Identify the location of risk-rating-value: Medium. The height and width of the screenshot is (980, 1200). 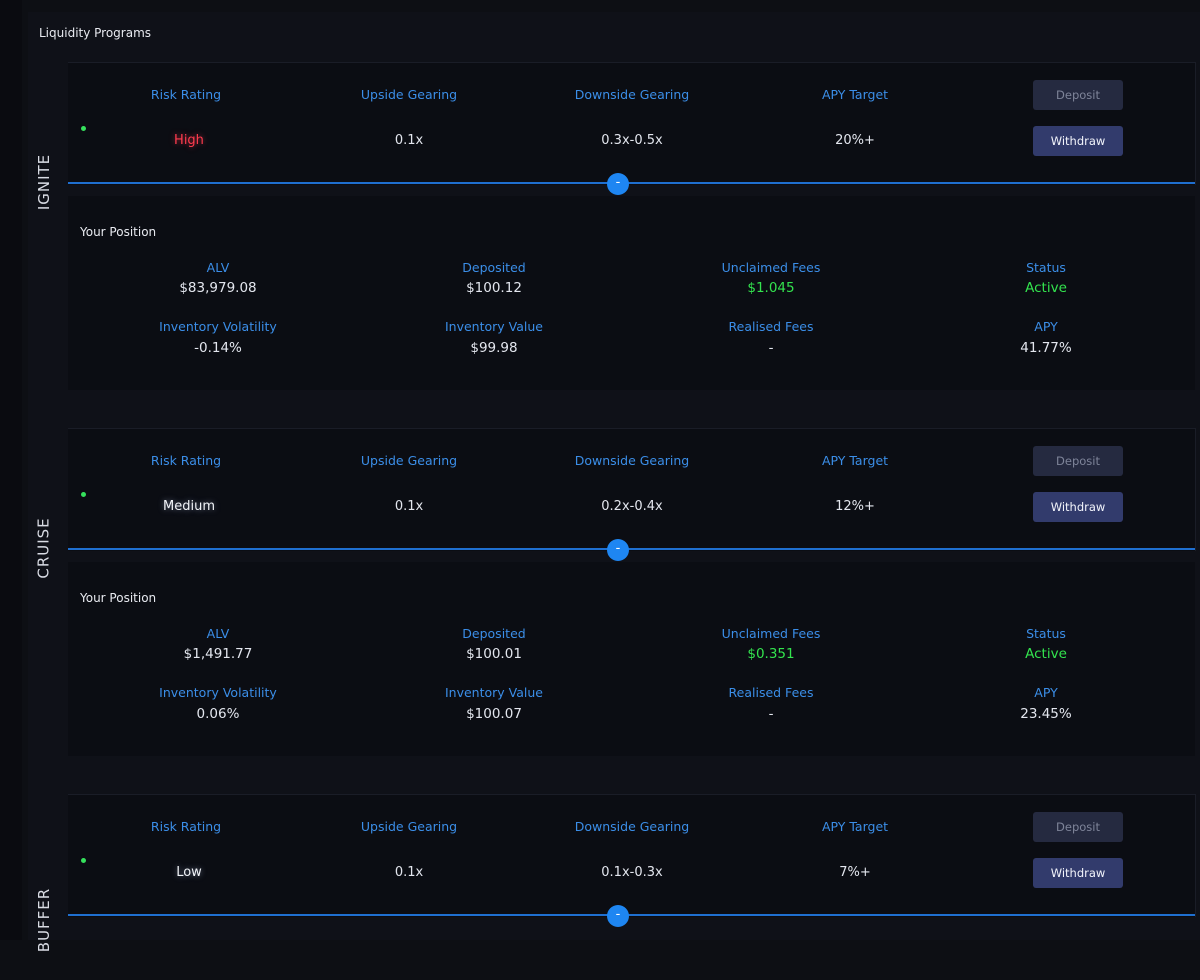
(189, 506).